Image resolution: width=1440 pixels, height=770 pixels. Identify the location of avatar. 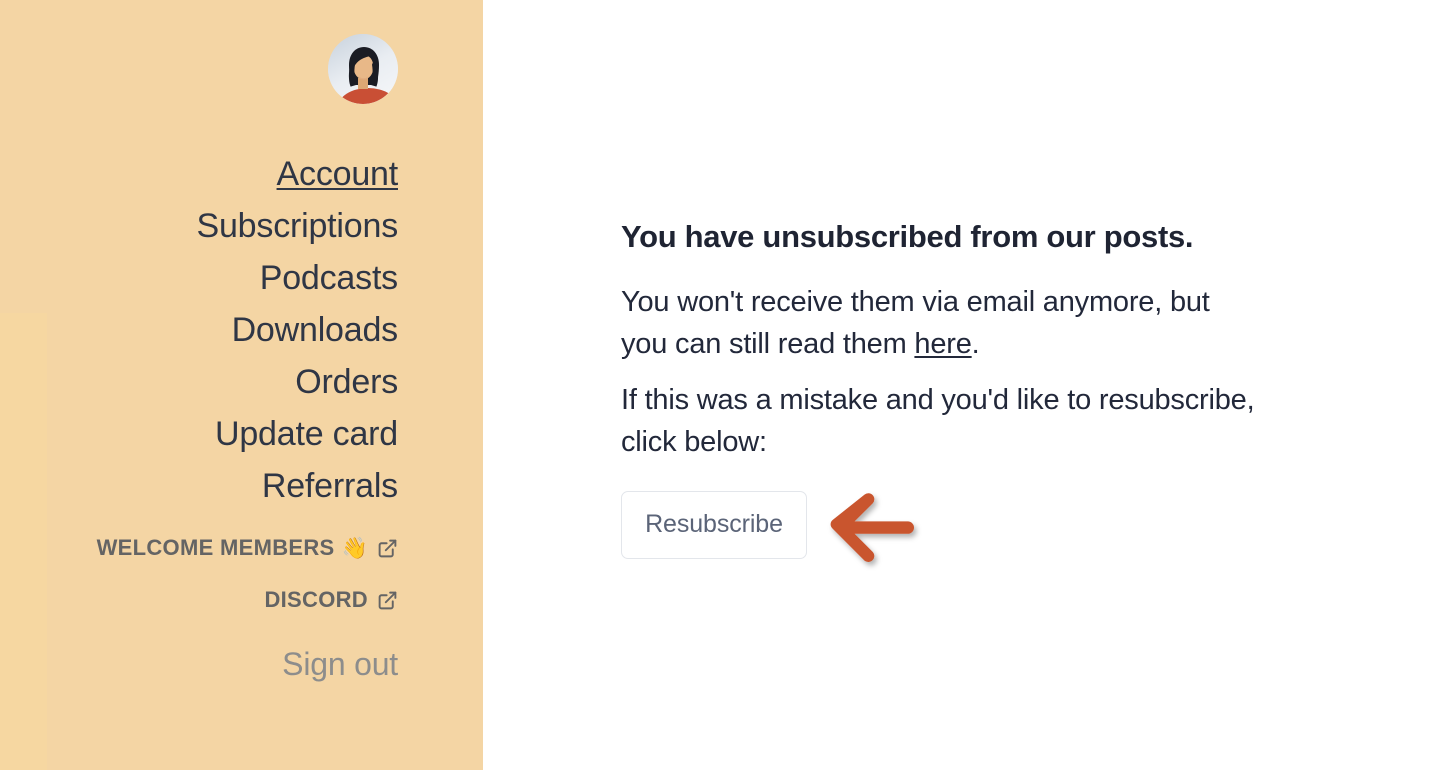
(363, 69).